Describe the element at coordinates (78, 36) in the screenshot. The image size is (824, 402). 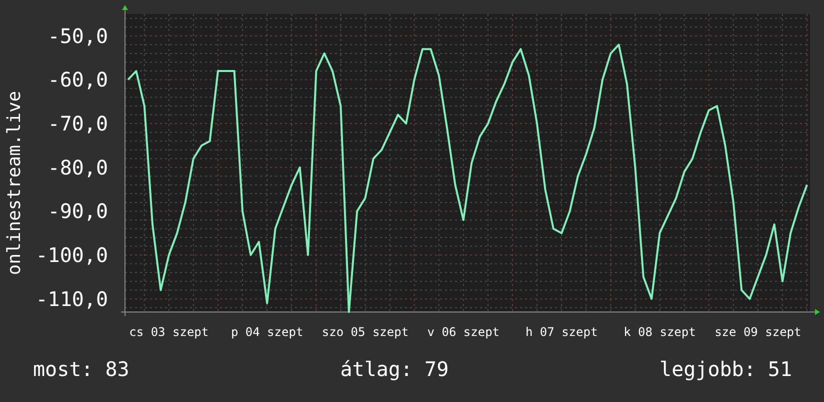
I see `y-tick-label: -50,0` at that location.